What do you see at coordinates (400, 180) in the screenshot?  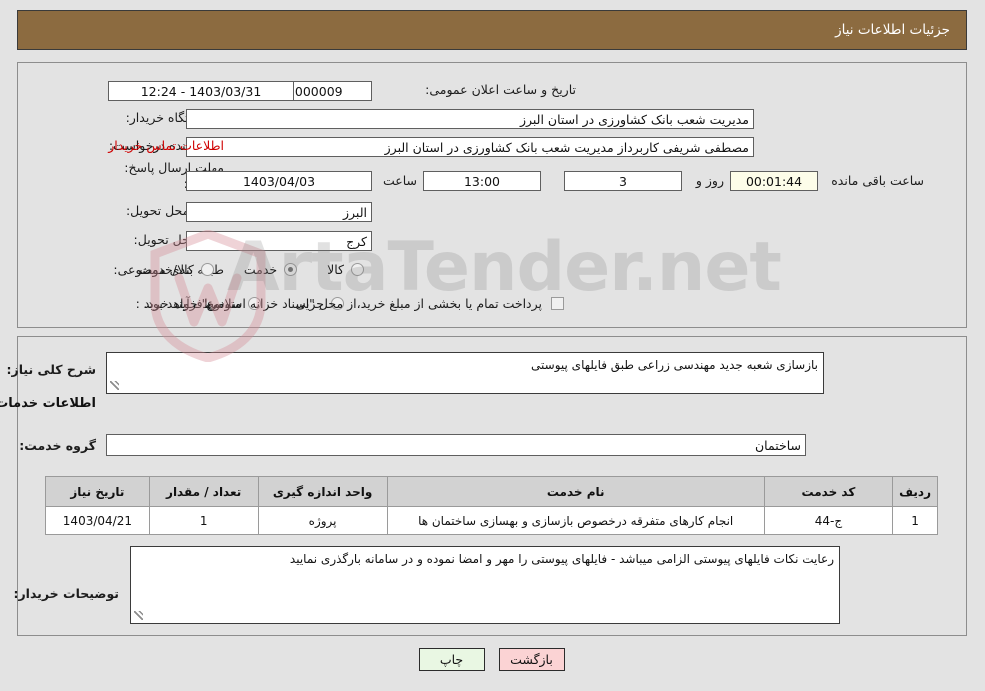 I see `hour-label: ساعت` at bounding box center [400, 180].